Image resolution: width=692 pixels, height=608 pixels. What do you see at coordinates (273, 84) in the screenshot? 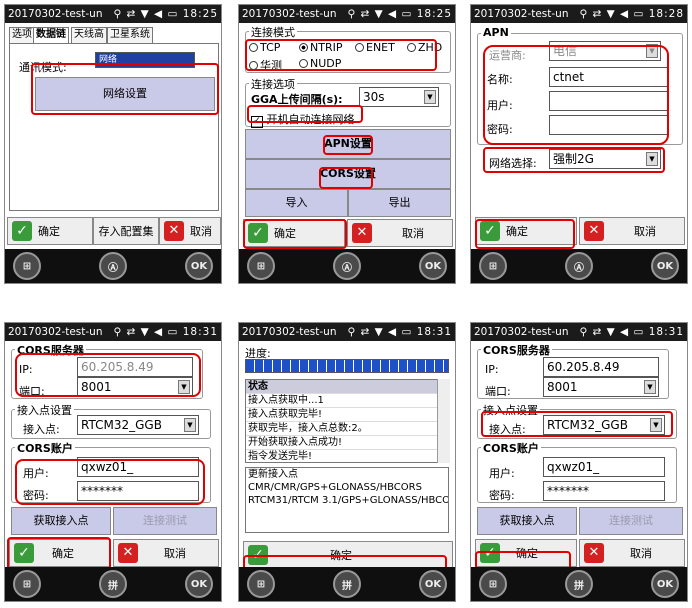
I see `conn-options-title: 连接选项` at bounding box center [273, 84].